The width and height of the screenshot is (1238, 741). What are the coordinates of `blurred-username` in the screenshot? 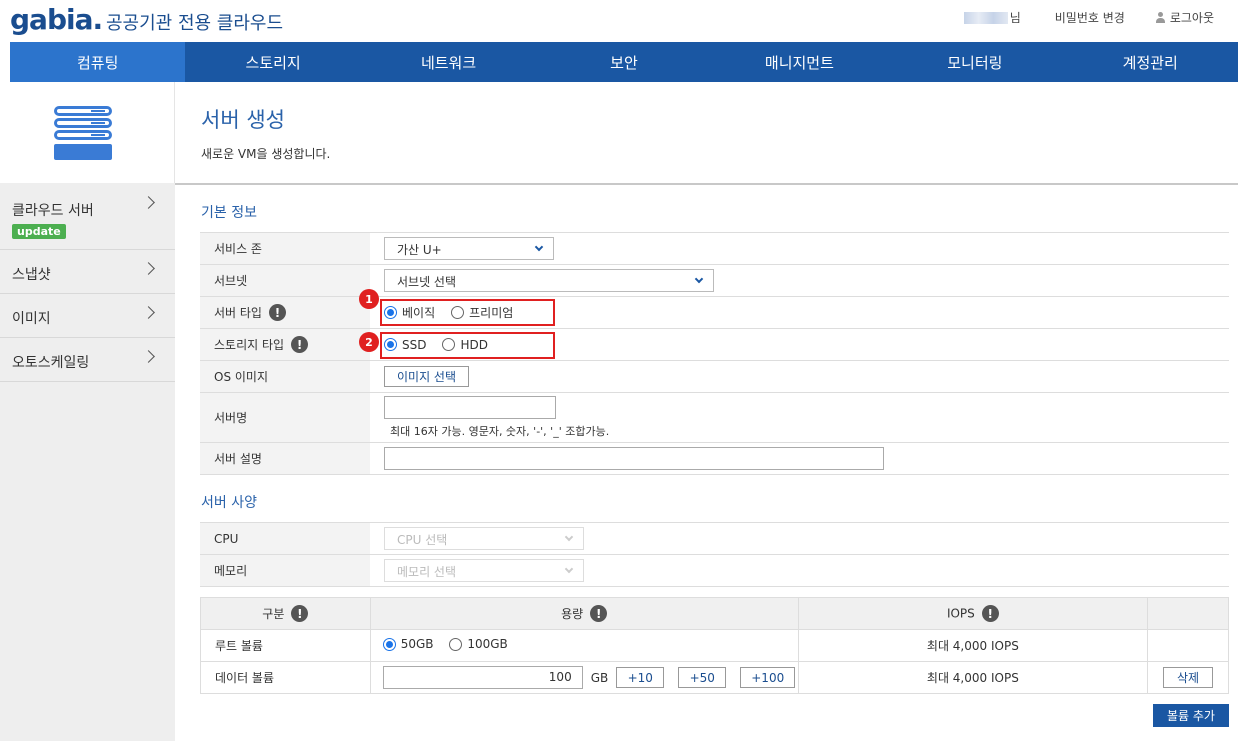 It's located at (985, 17).